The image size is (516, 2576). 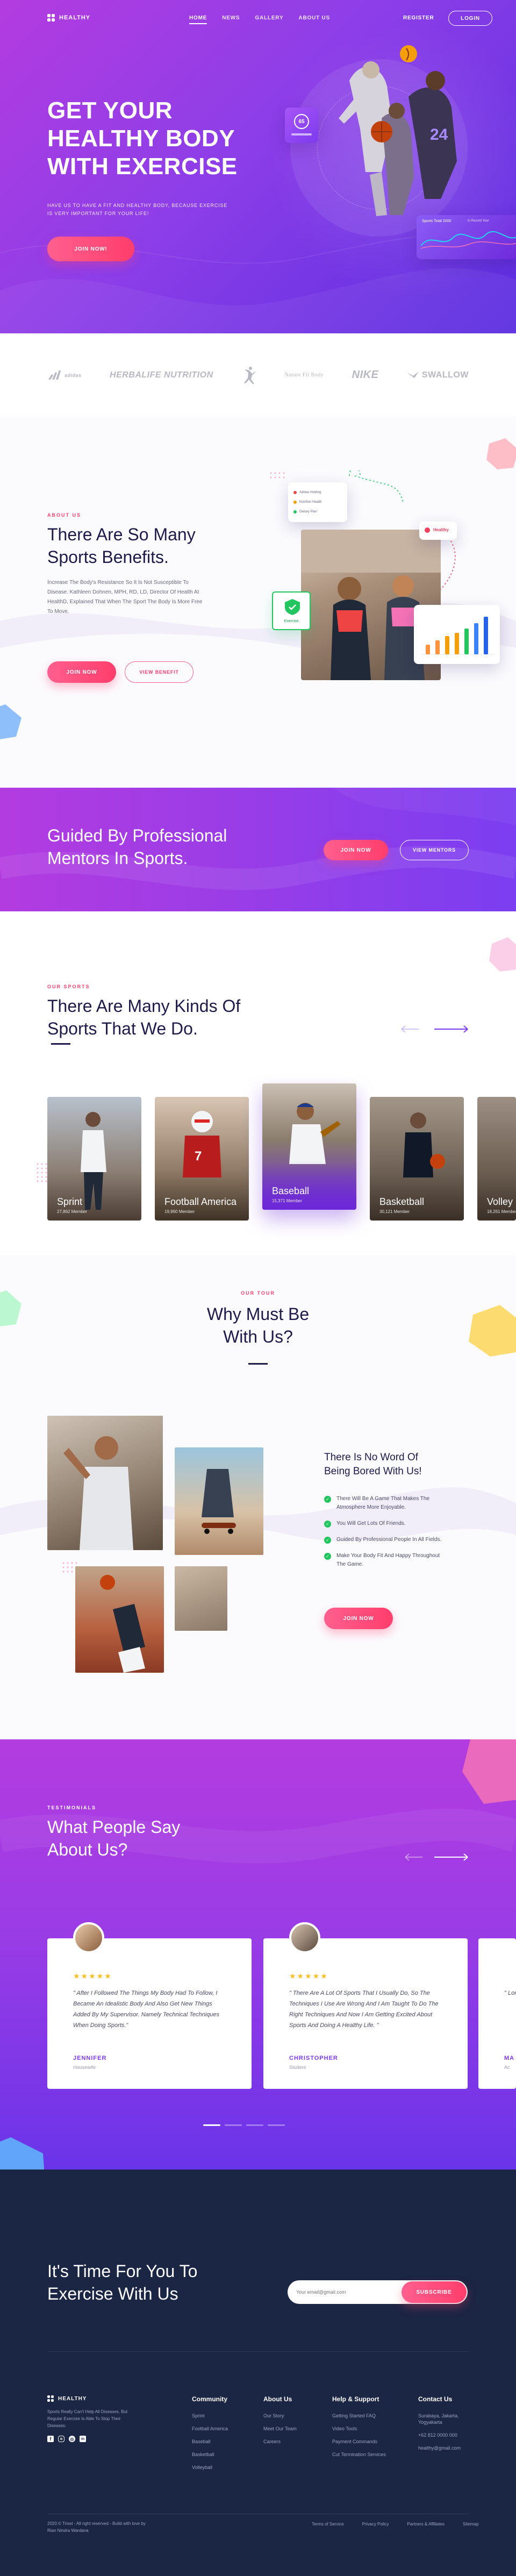 I want to click on footer-col-about: About Us Our Story Meet Our Team Careers, so click(x=280, y=2423).